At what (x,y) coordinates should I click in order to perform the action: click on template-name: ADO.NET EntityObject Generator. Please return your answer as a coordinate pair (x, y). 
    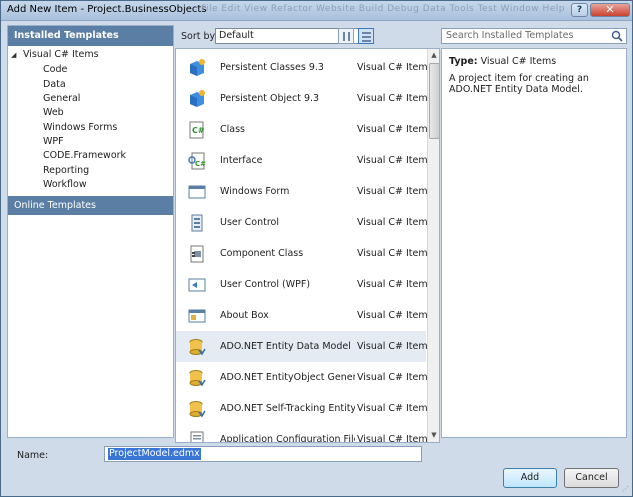
    Looking at the image, I should click on (287, 377).